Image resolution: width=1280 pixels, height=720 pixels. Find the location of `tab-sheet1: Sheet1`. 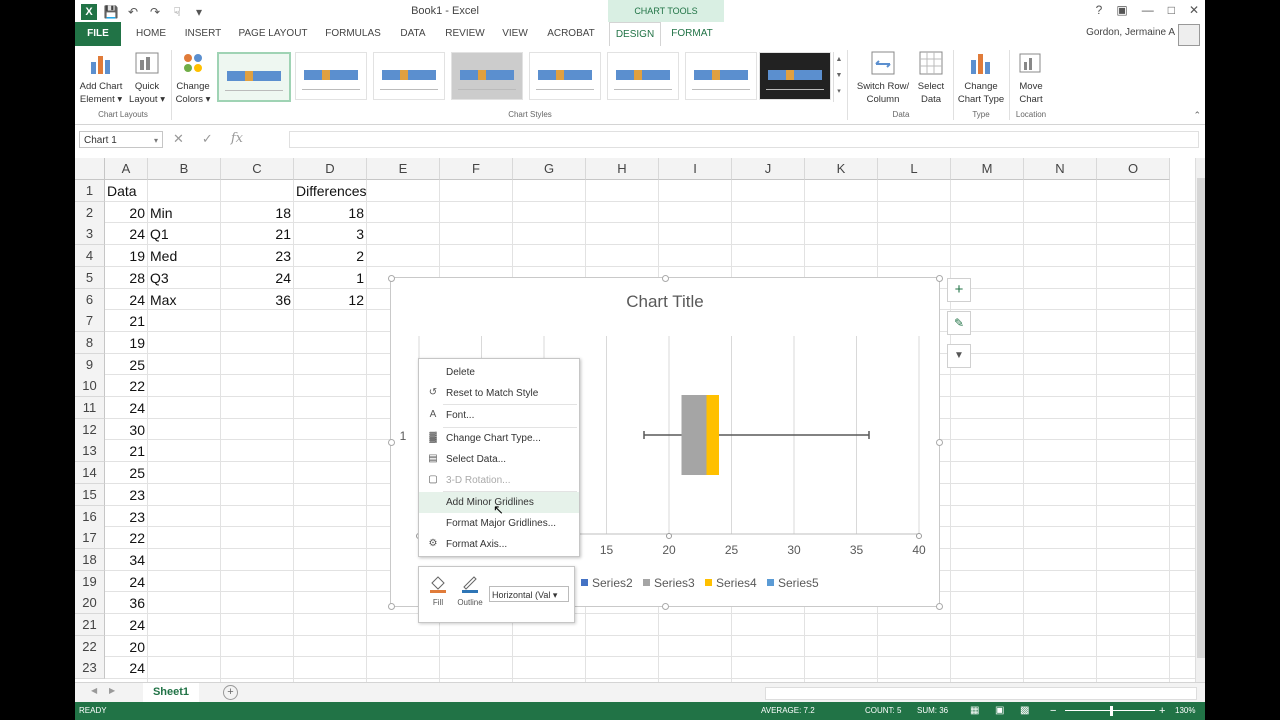

tab-sheet1: Sheet1 is located at coordinates (171, 693).